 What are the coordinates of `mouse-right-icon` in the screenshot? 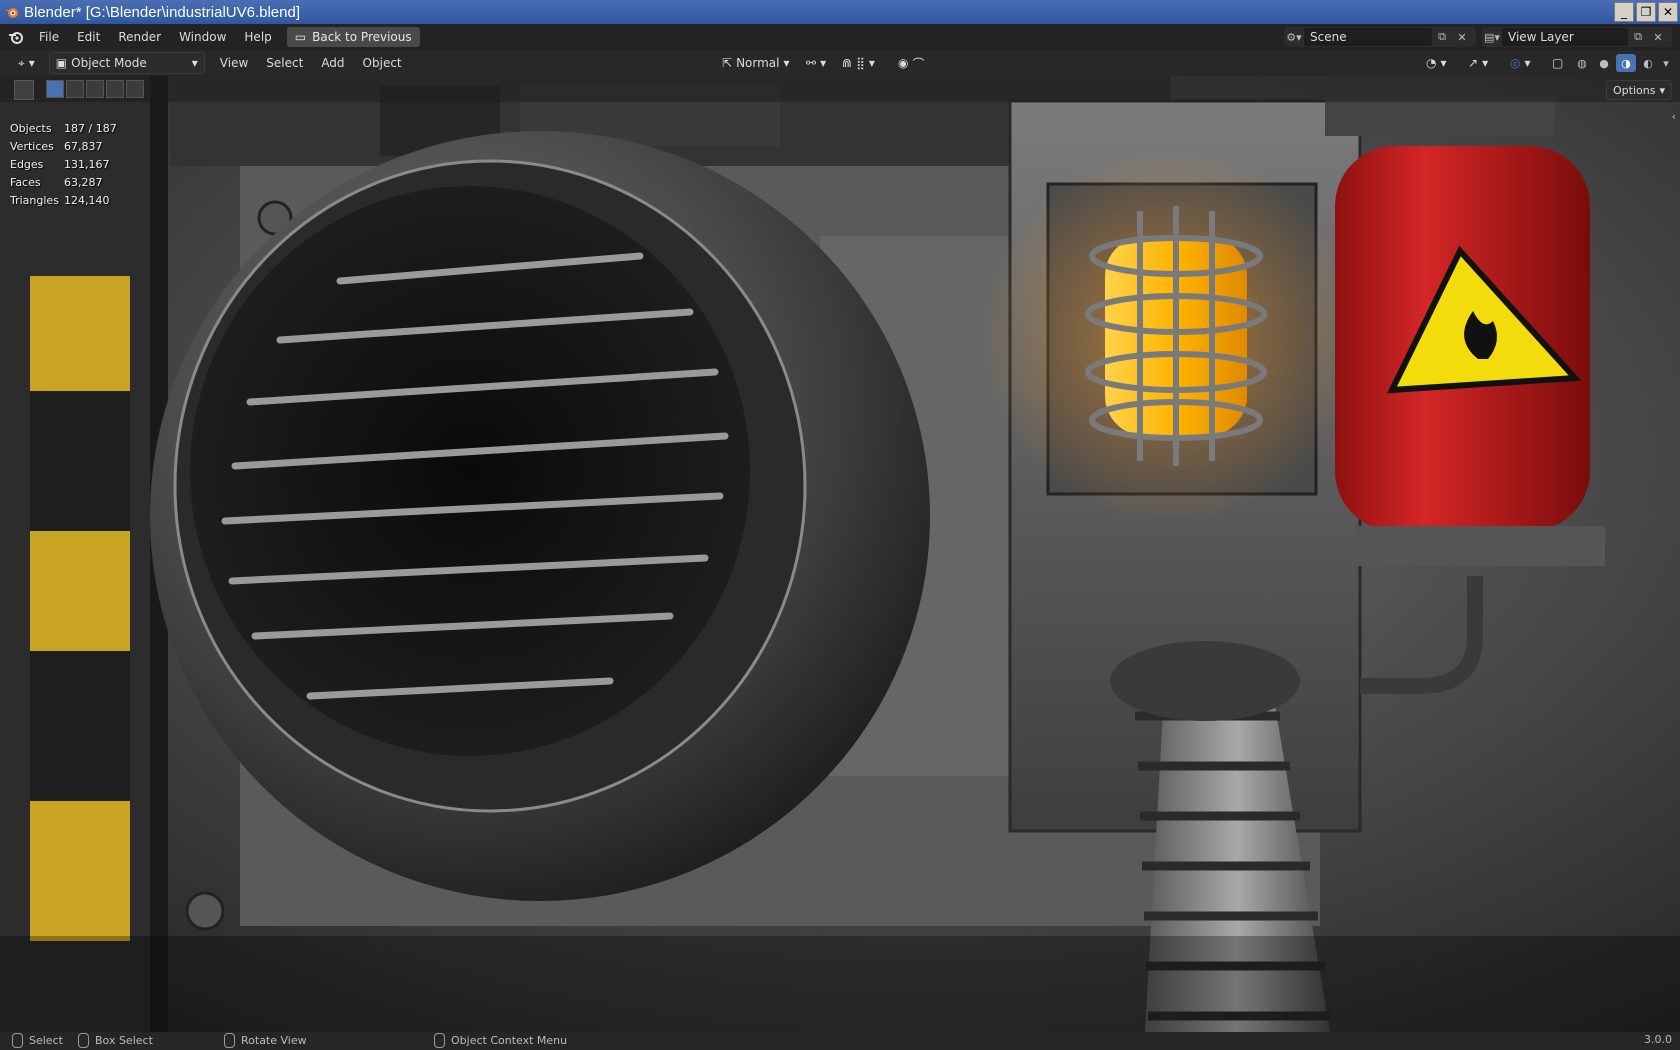 It's located at (439, 1040).